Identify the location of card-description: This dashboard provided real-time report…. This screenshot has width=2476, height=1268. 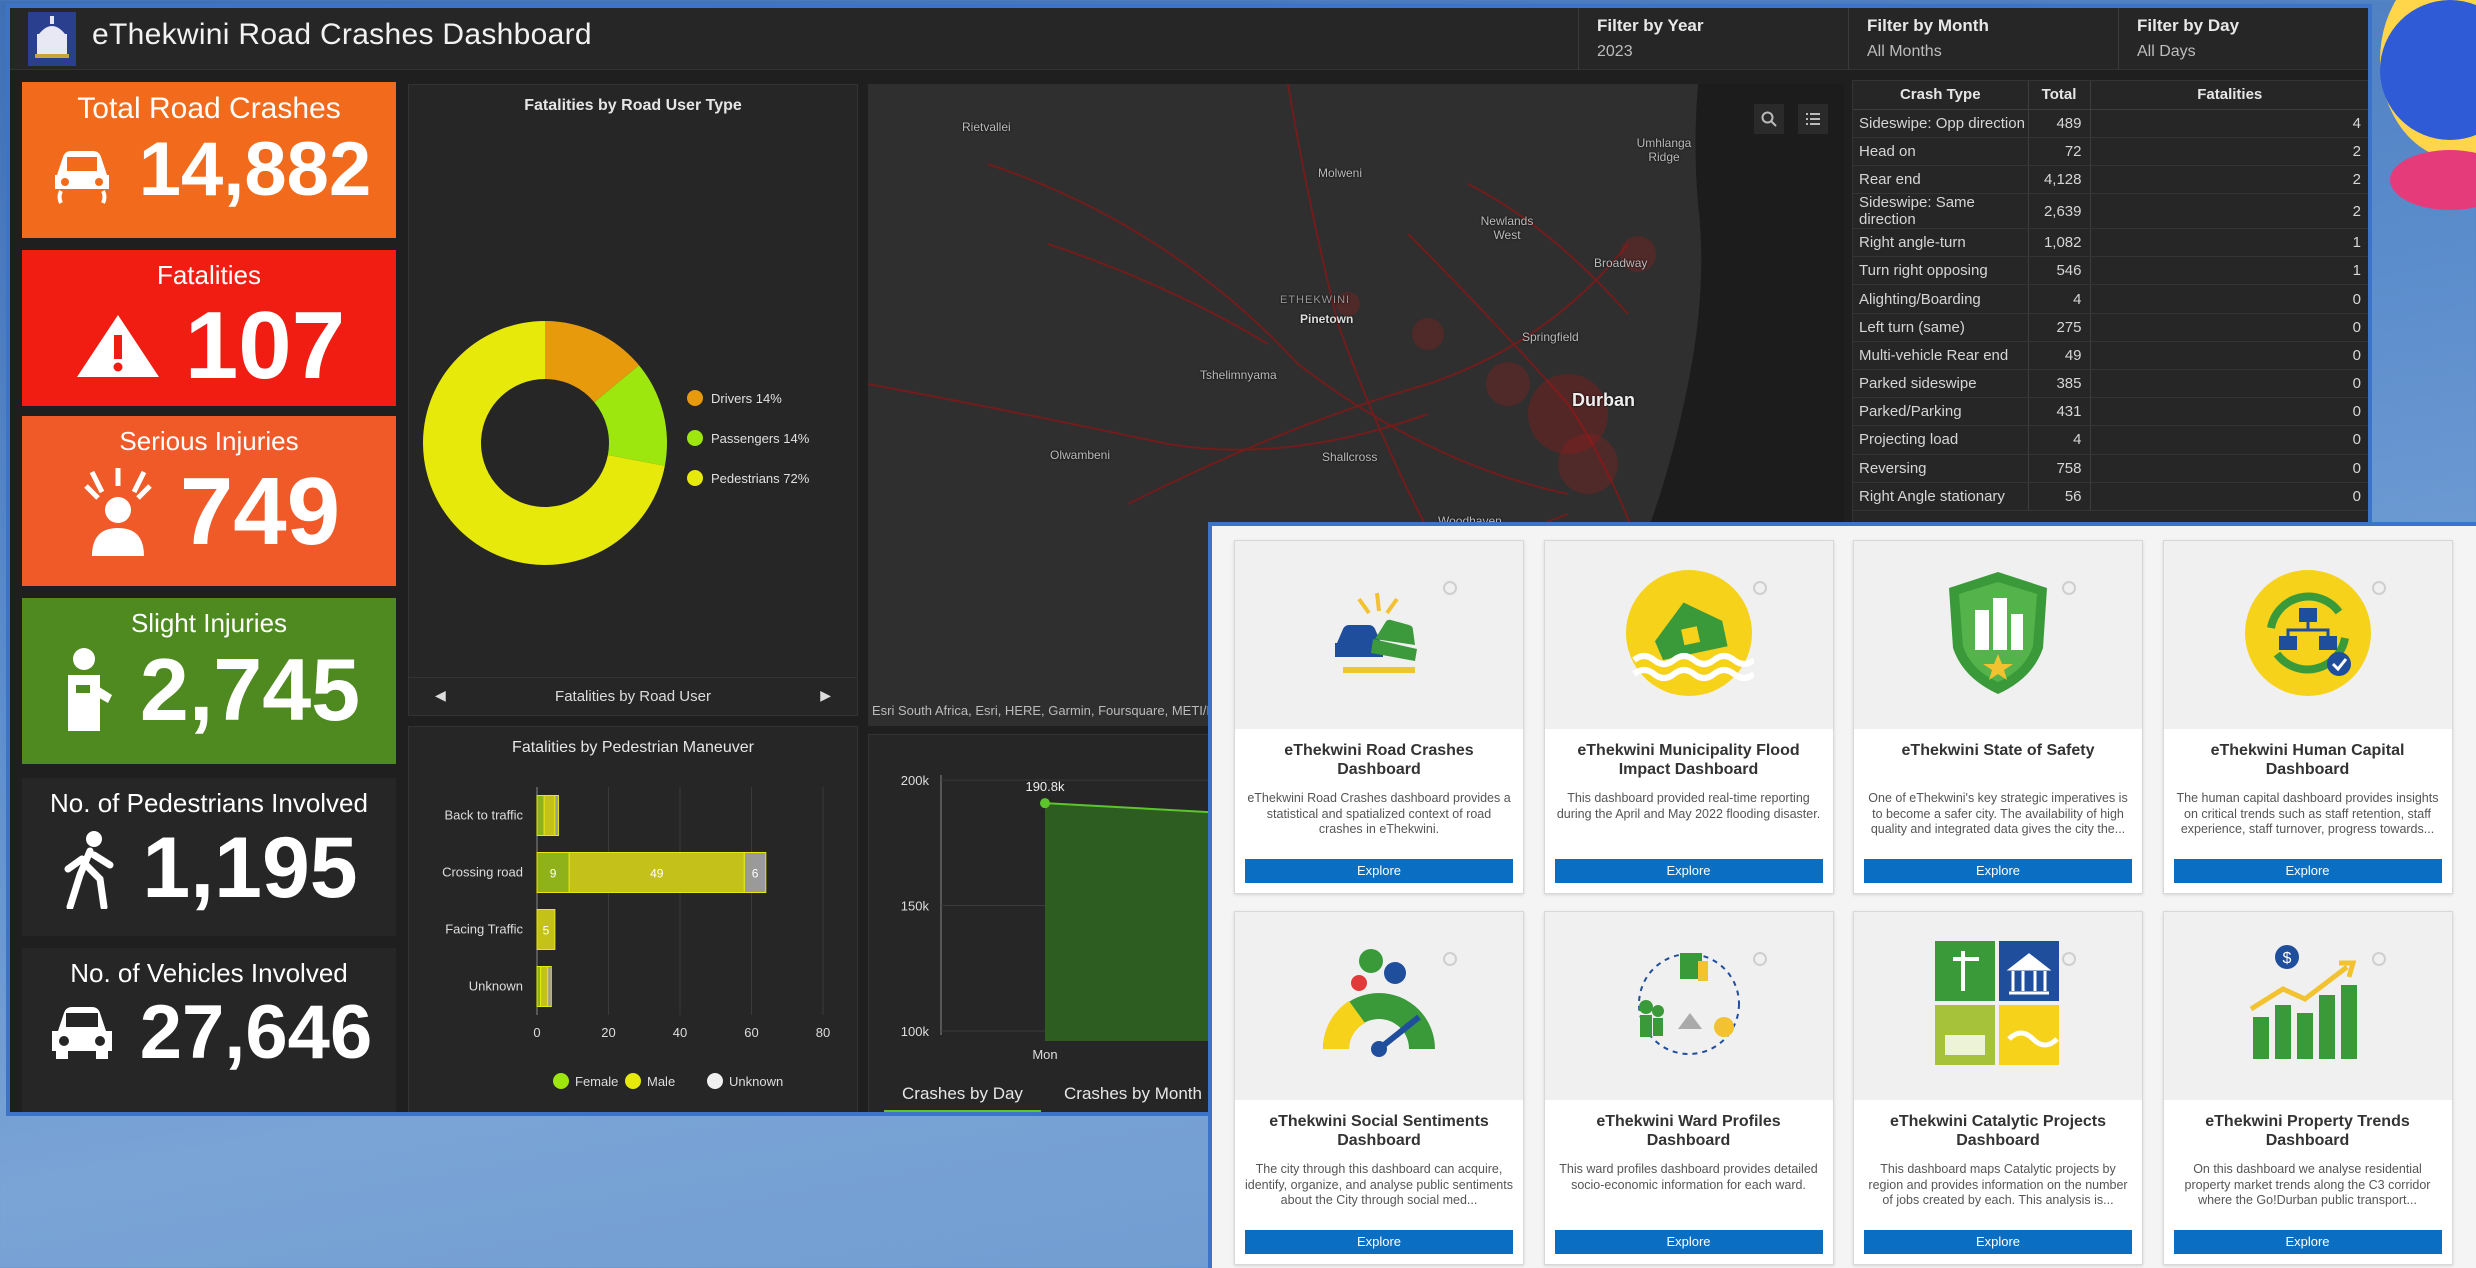
(1688, 806).